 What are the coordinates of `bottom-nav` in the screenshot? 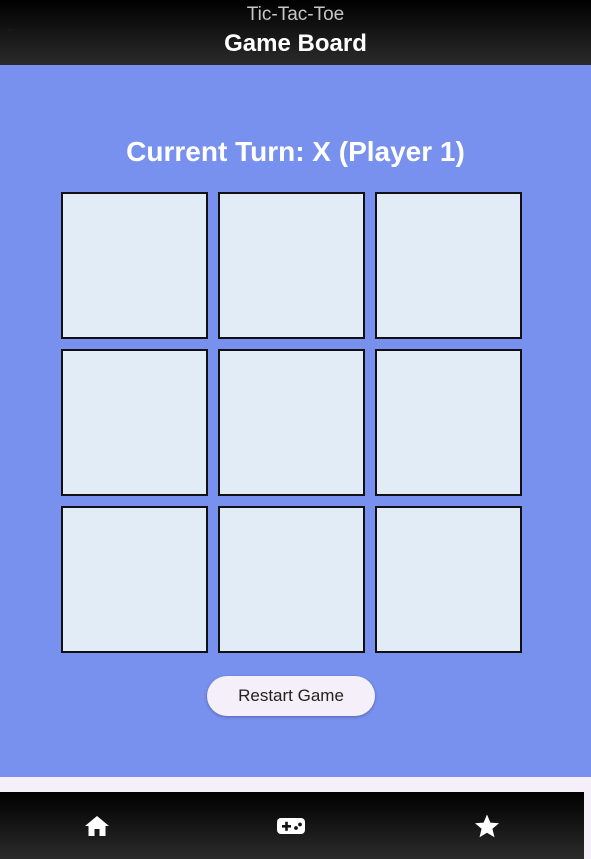 It's located at (292, 825).